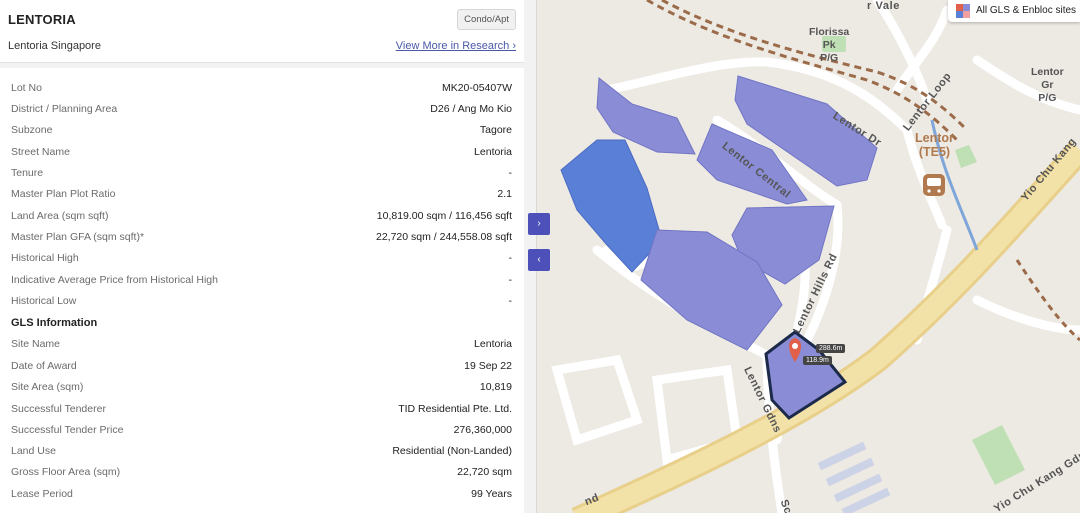 The width and height of the screenshot is (1080, 513). I want to click on gls-row: Date of Award 19 Sep 22, so click(262, 366).